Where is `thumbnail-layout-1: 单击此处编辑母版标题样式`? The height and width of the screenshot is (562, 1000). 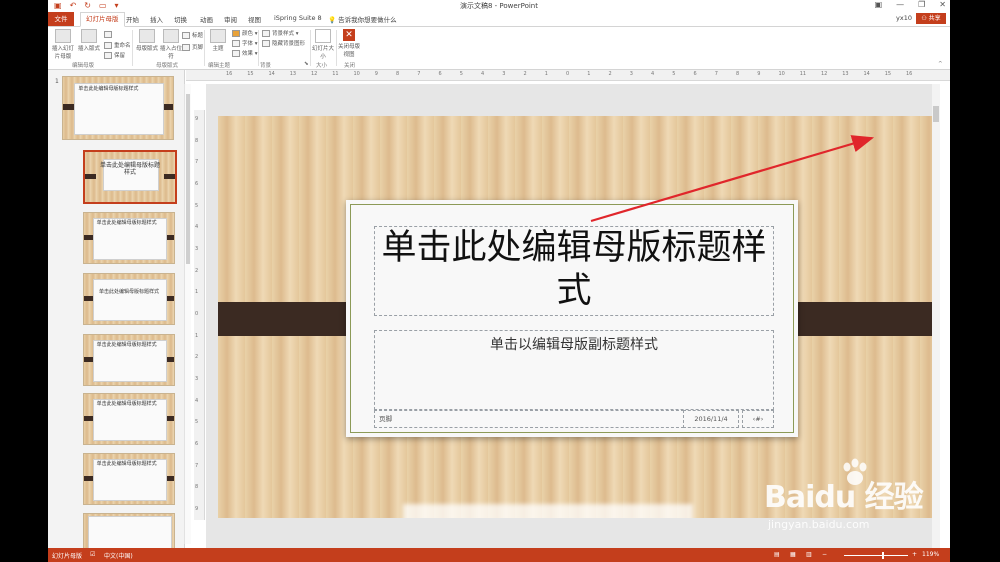 thumbnail-layout-1: 单击此处编辑母版标题样式 is located at coordinates (130, 177).